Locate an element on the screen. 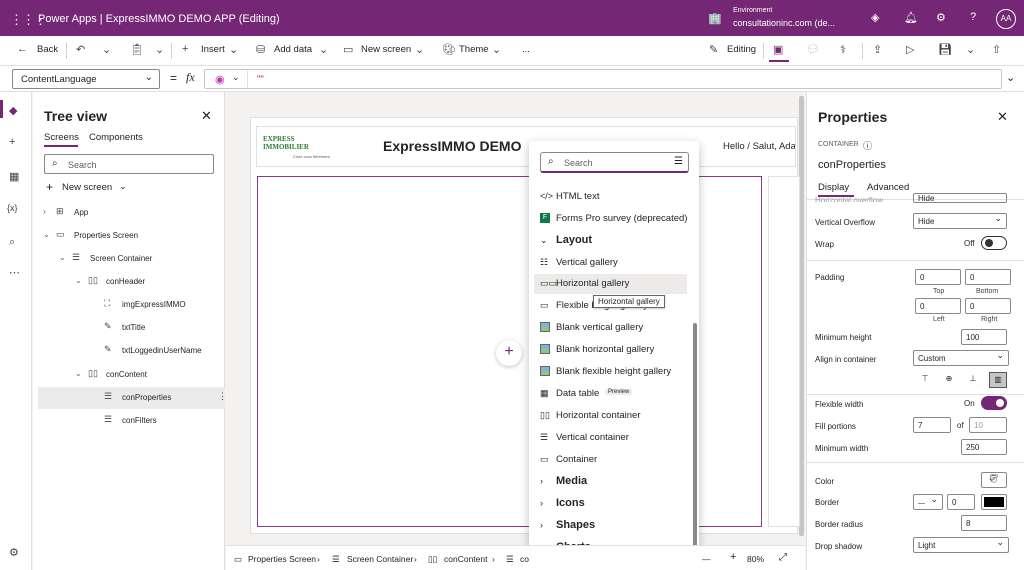  insert-item-container: ▭ Container is located at coordinates (610, 460).